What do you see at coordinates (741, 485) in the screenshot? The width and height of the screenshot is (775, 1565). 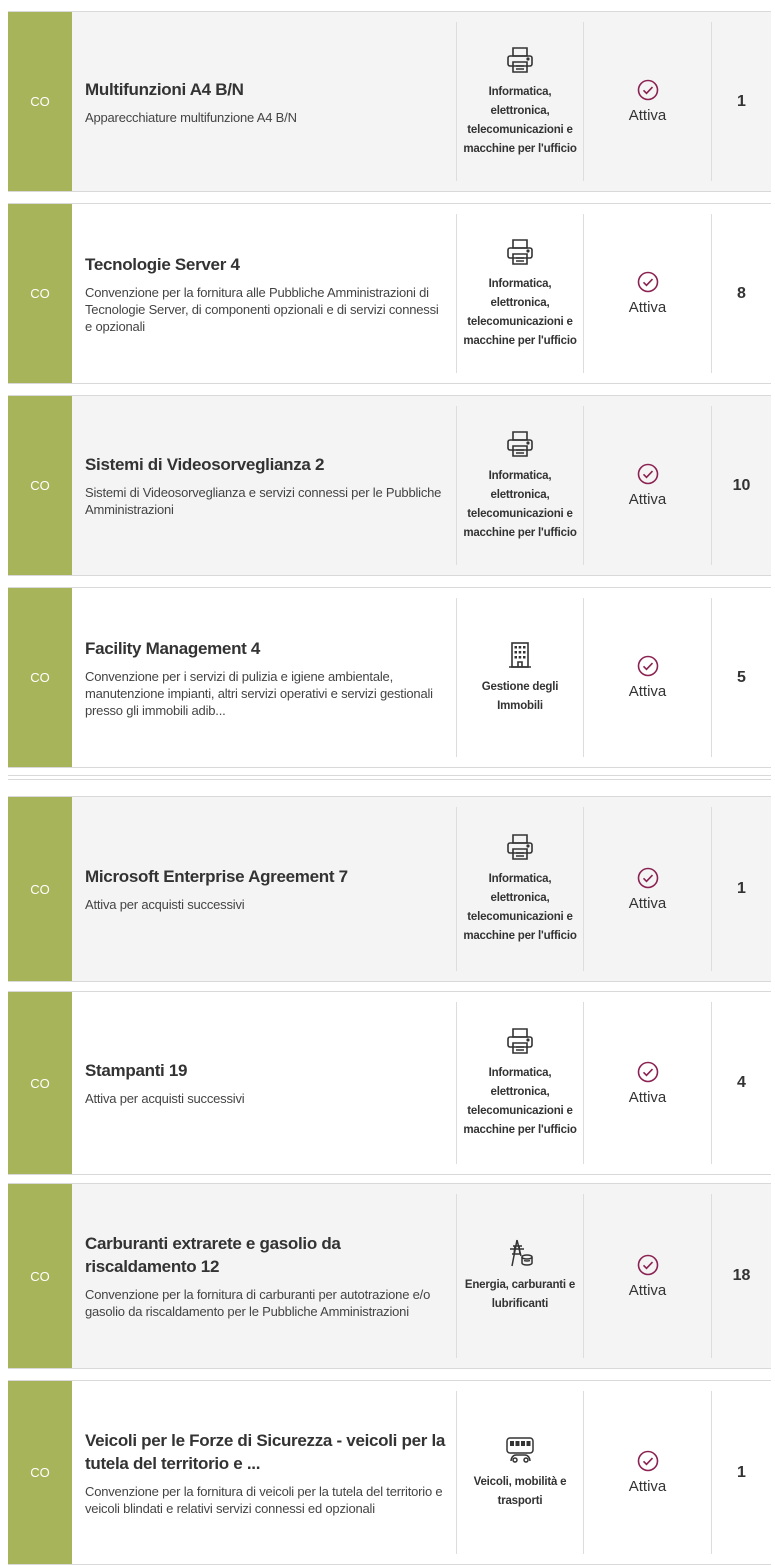 I see `count: 10` at bounding box center [741, 485].